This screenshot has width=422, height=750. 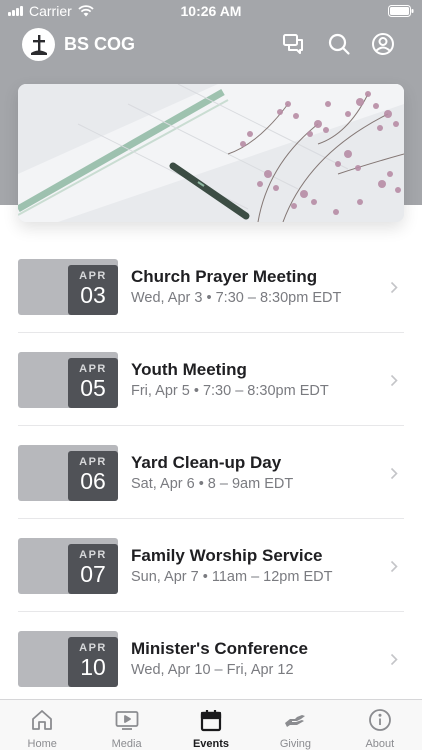 What do you see at coordinates (127, 720) in the screenshot?
I see `media-icon` at bounding box center [127, 720].